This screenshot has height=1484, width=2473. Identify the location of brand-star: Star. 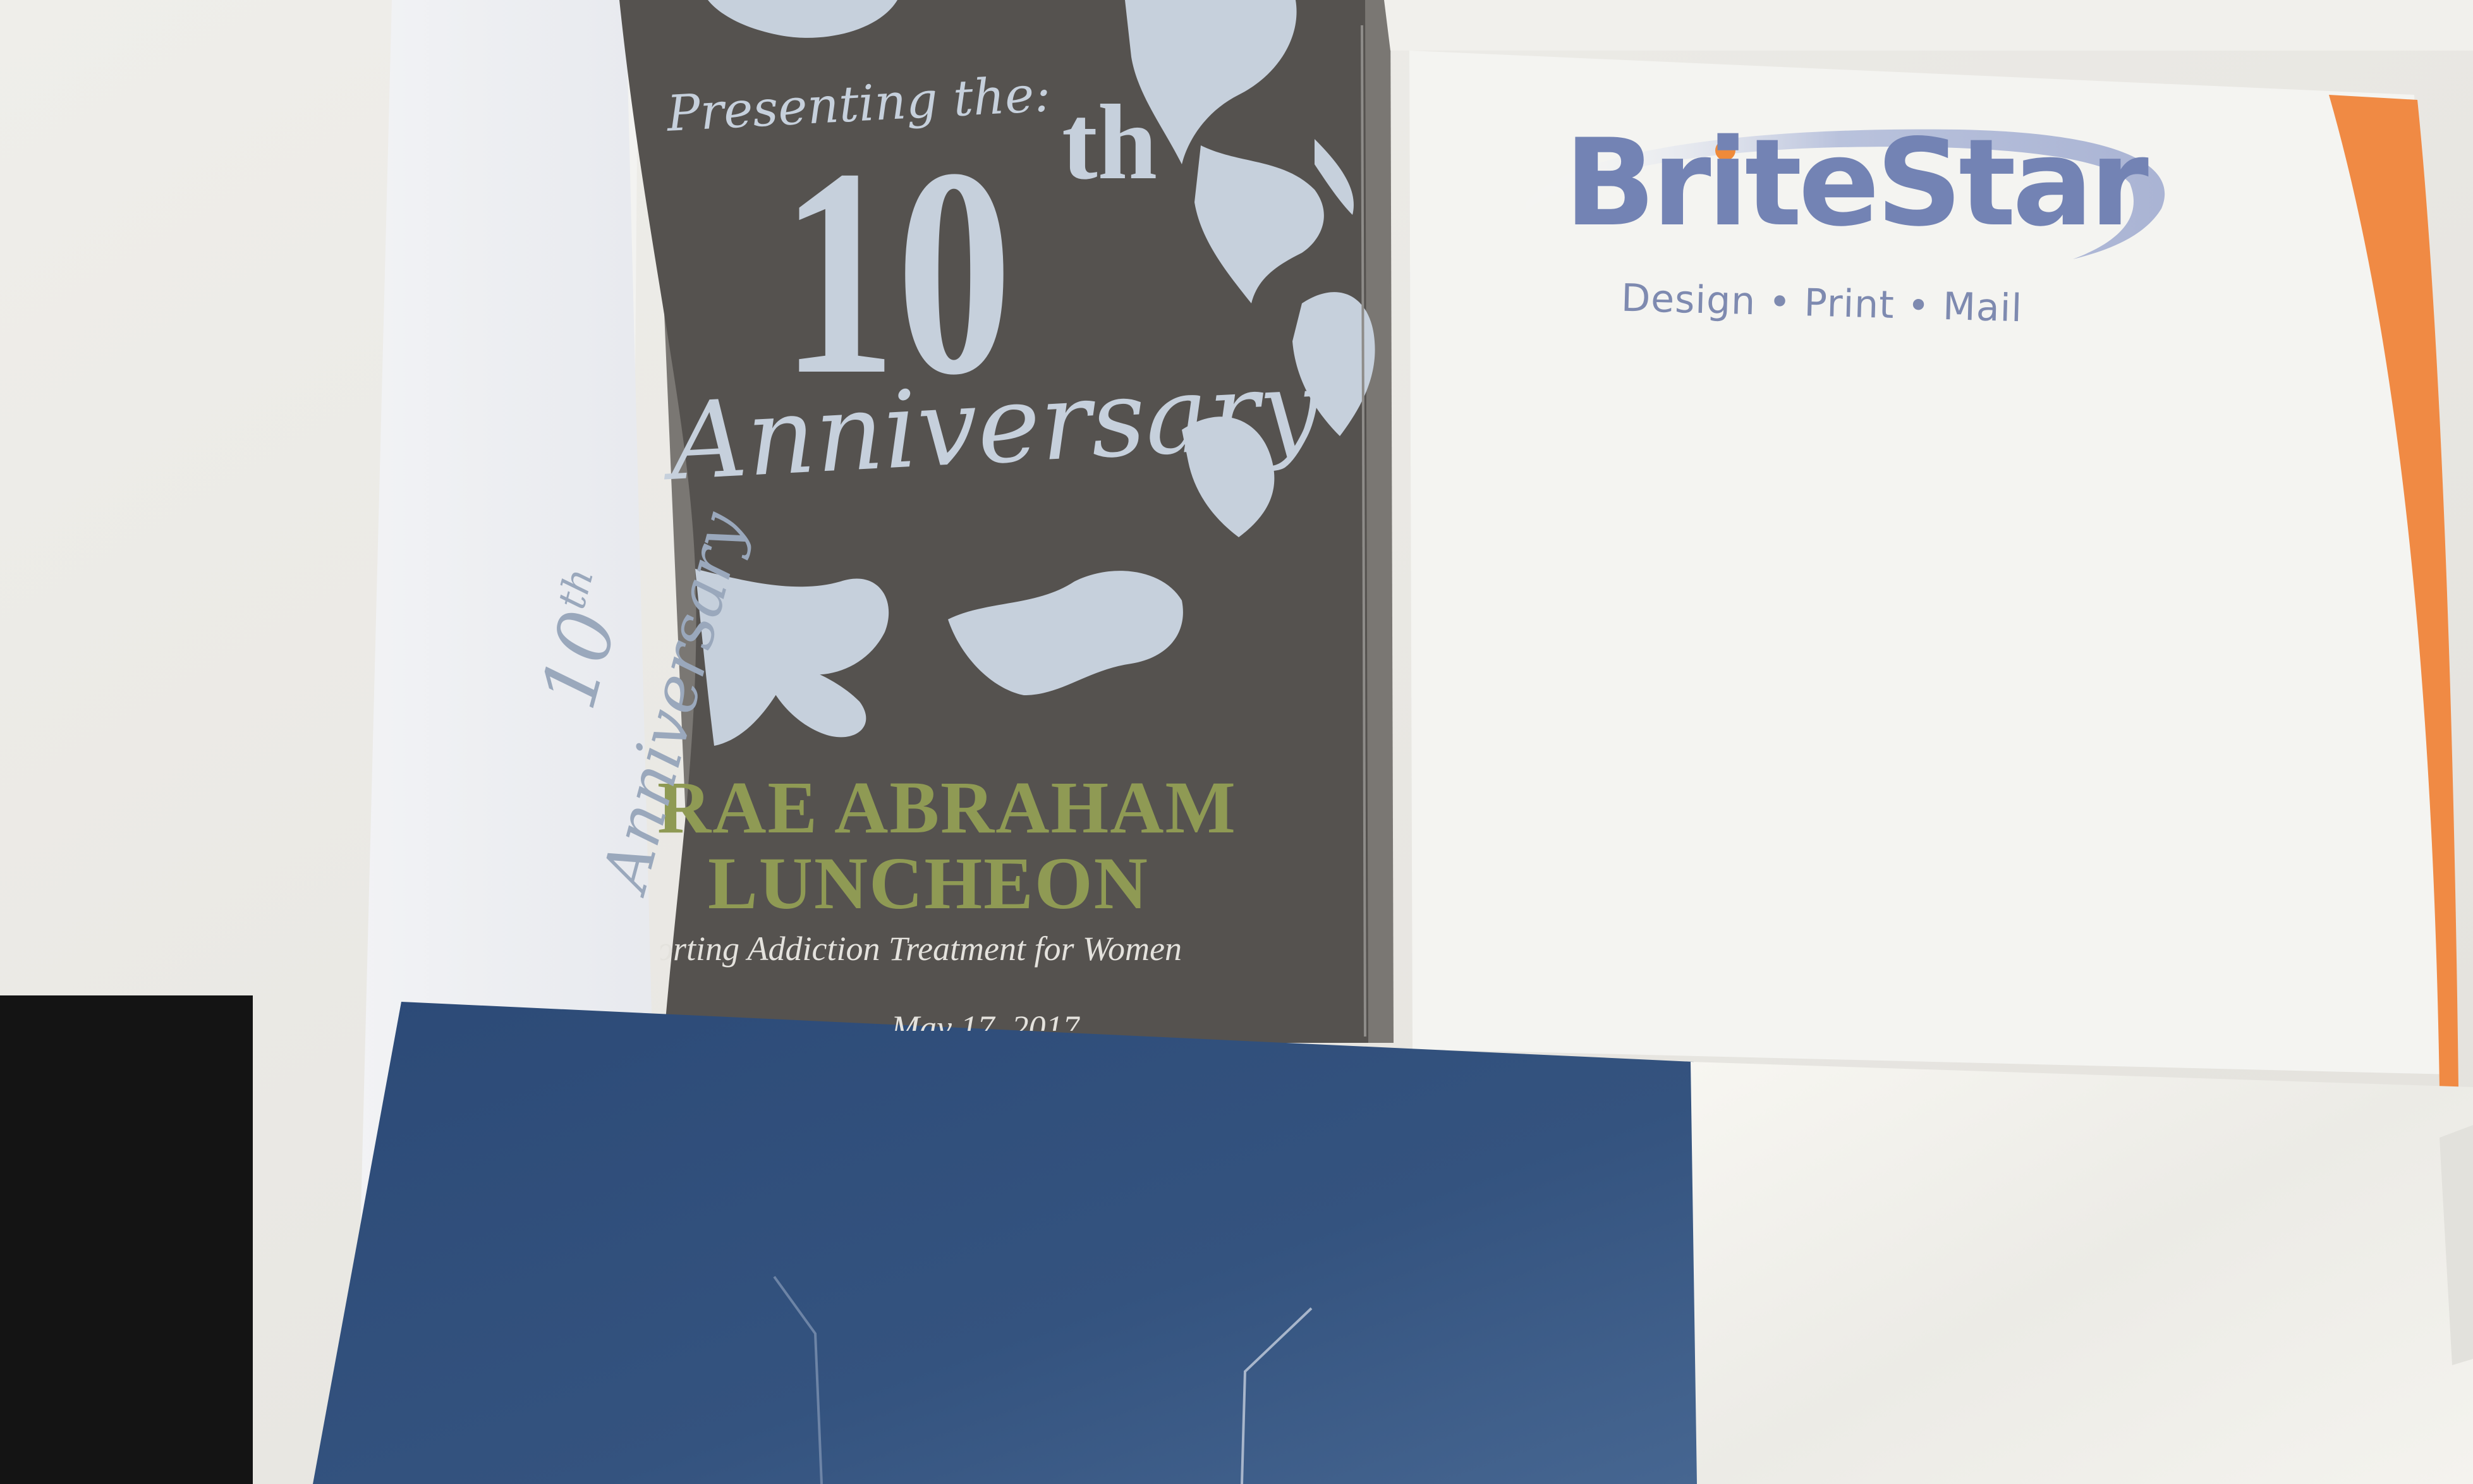
(2012, 183).